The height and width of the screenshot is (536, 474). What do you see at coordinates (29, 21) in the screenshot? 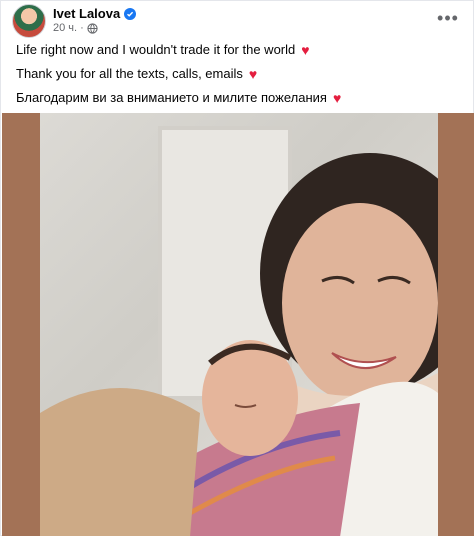
I see `avatar` at bounding box center [29, 21].